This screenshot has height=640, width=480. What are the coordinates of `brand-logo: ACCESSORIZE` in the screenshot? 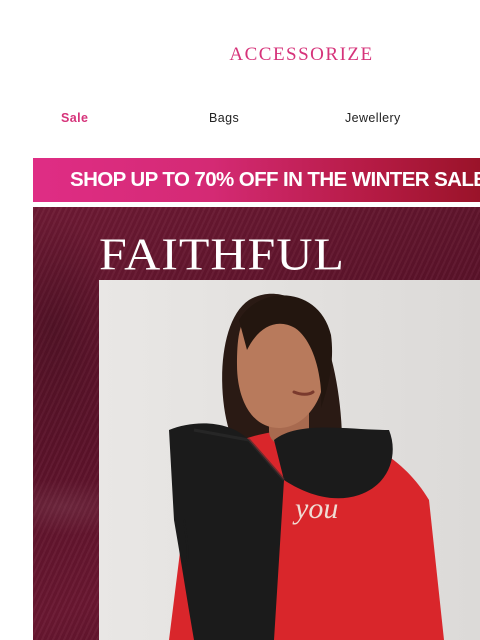 It's located at (240, 55).